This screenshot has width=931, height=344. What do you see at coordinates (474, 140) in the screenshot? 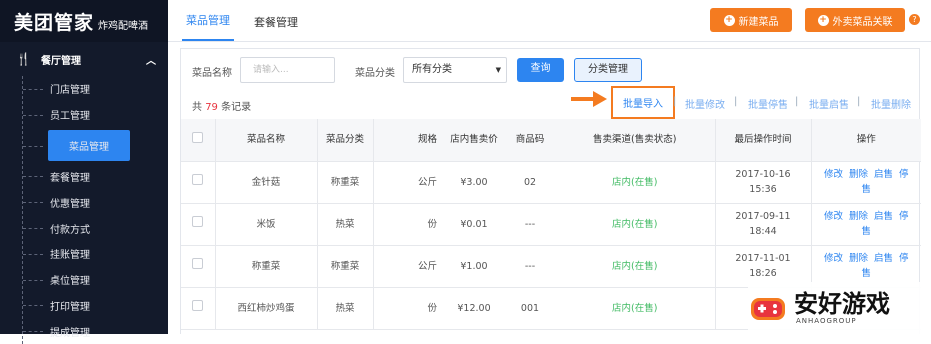
I see `col-price: 店内售卖价` at bounding box center [474, 140].